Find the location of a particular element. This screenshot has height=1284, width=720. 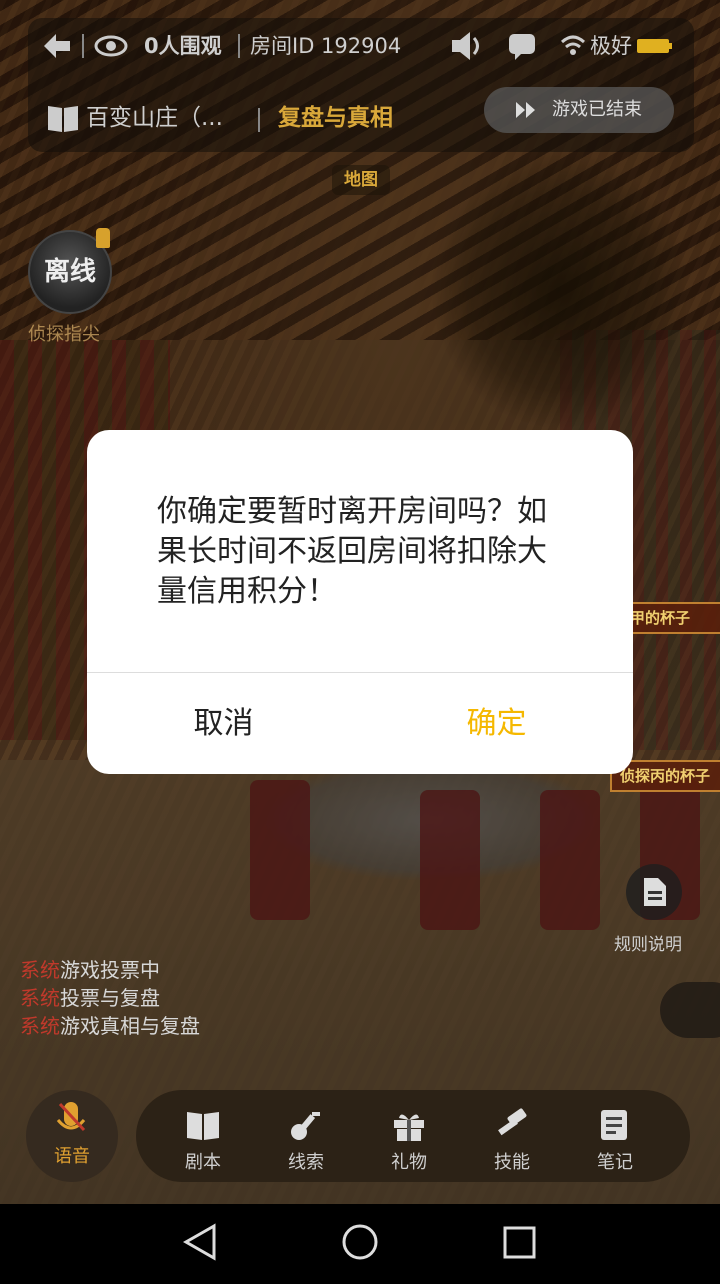

toolbar-label: 技能 is located at coordinates (512, 1162).